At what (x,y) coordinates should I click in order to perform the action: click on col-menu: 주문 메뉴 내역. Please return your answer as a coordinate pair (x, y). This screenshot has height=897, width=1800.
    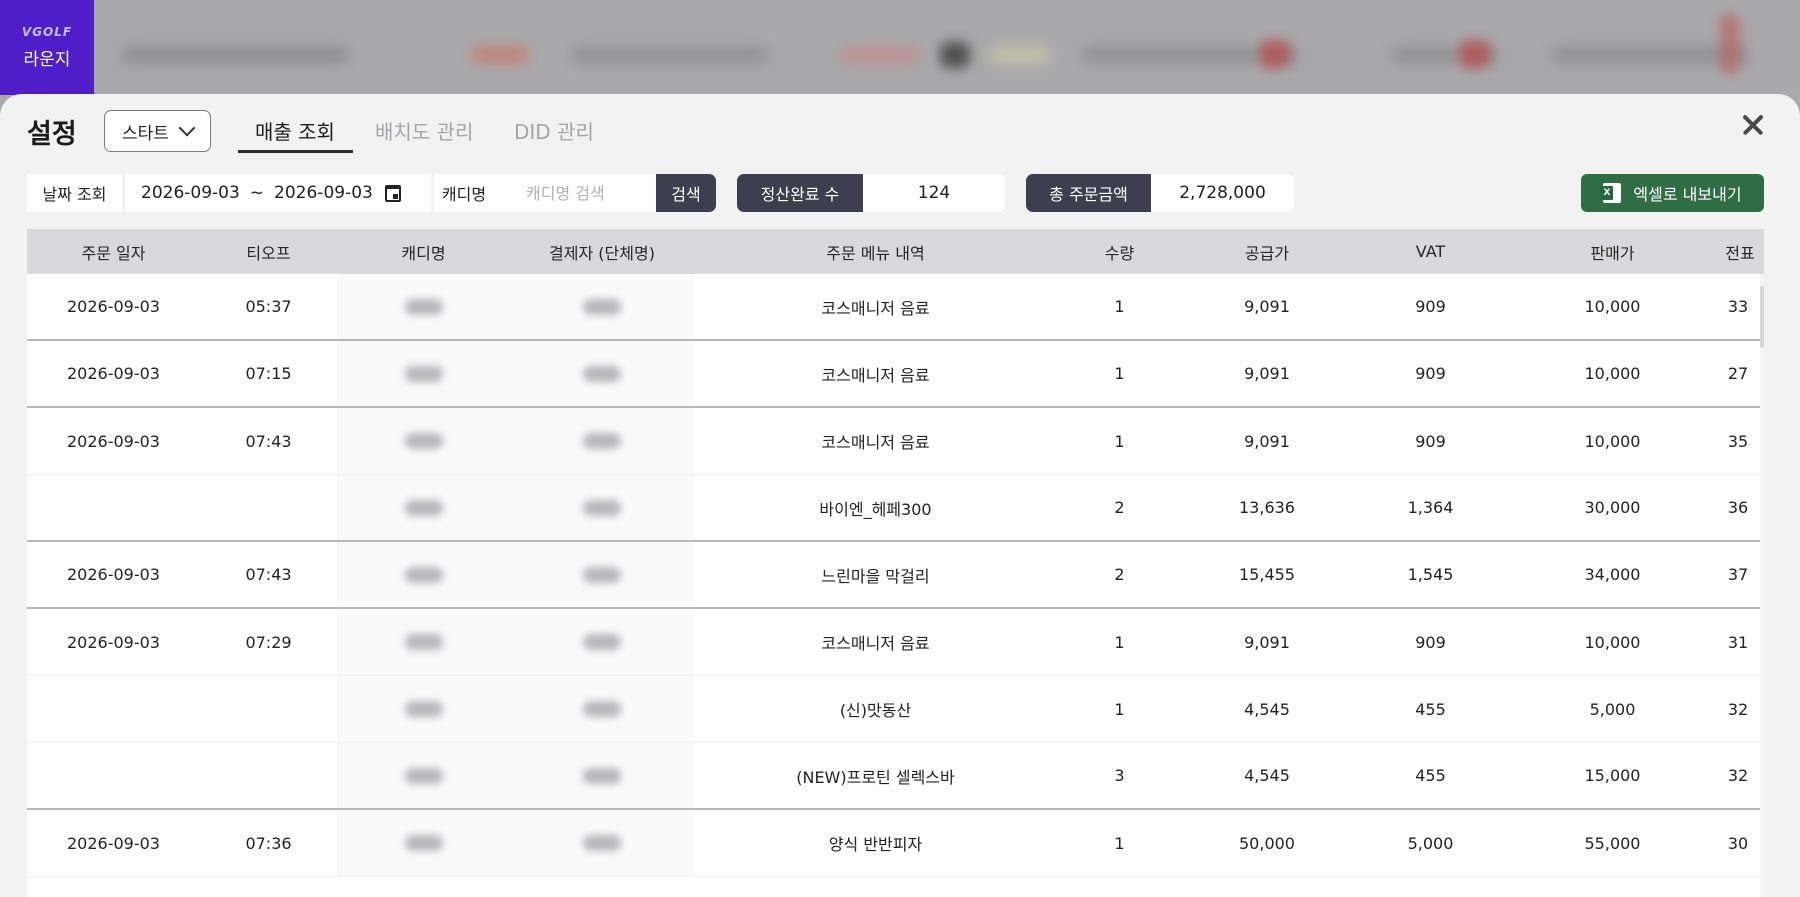
    Looking at the image, I should click on (875, 252).